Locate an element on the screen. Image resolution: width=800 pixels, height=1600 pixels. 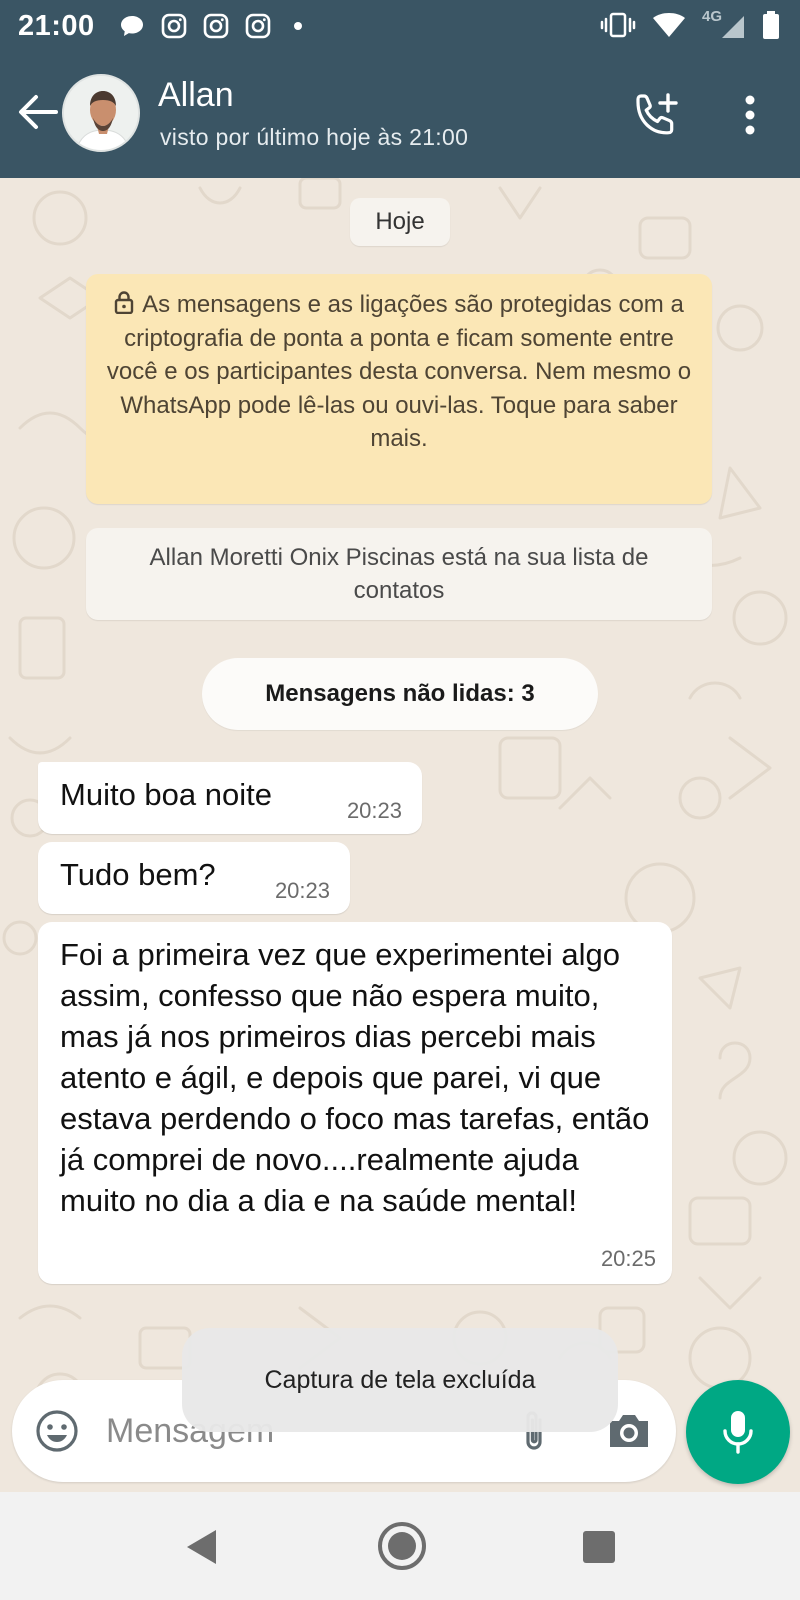
nav-recents-button is located at coordinates (599, 1547).